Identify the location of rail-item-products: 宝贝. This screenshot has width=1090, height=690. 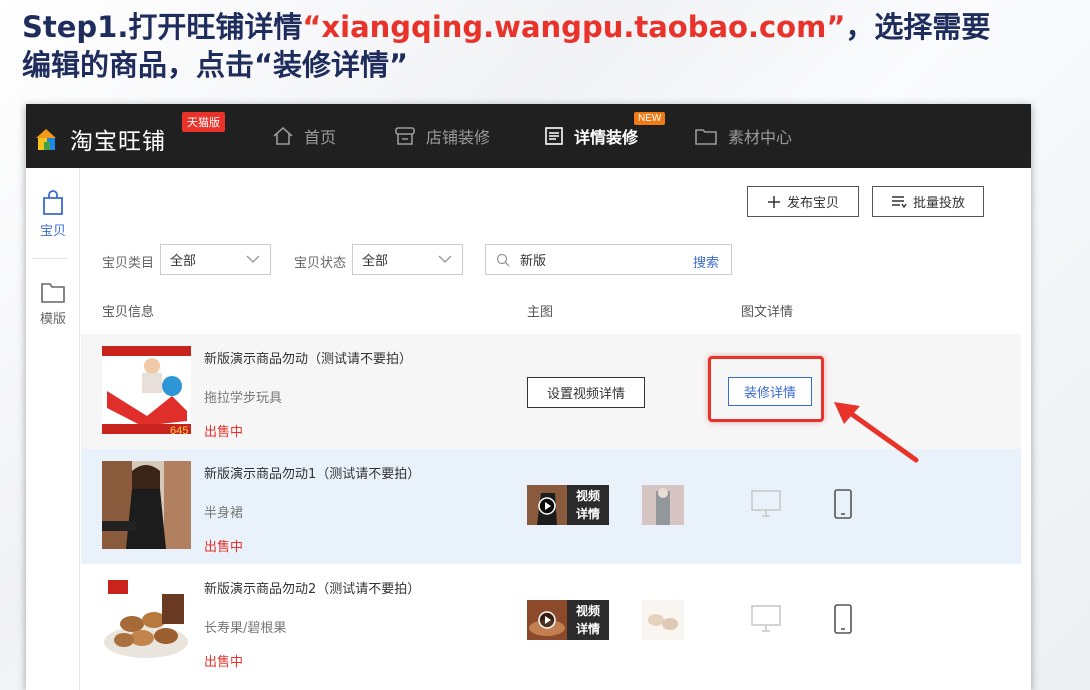
(53, 214).